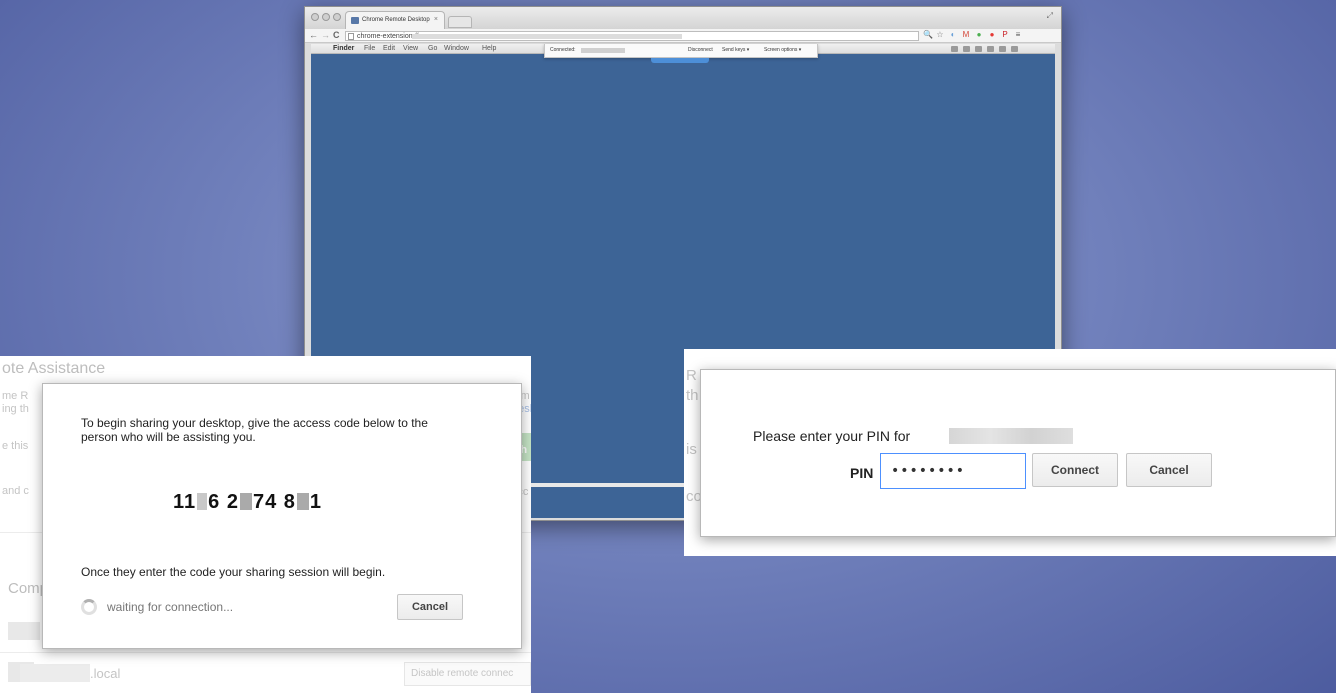 The image size is (1336, 693). I want to click on page-icon, so click(351, 36).